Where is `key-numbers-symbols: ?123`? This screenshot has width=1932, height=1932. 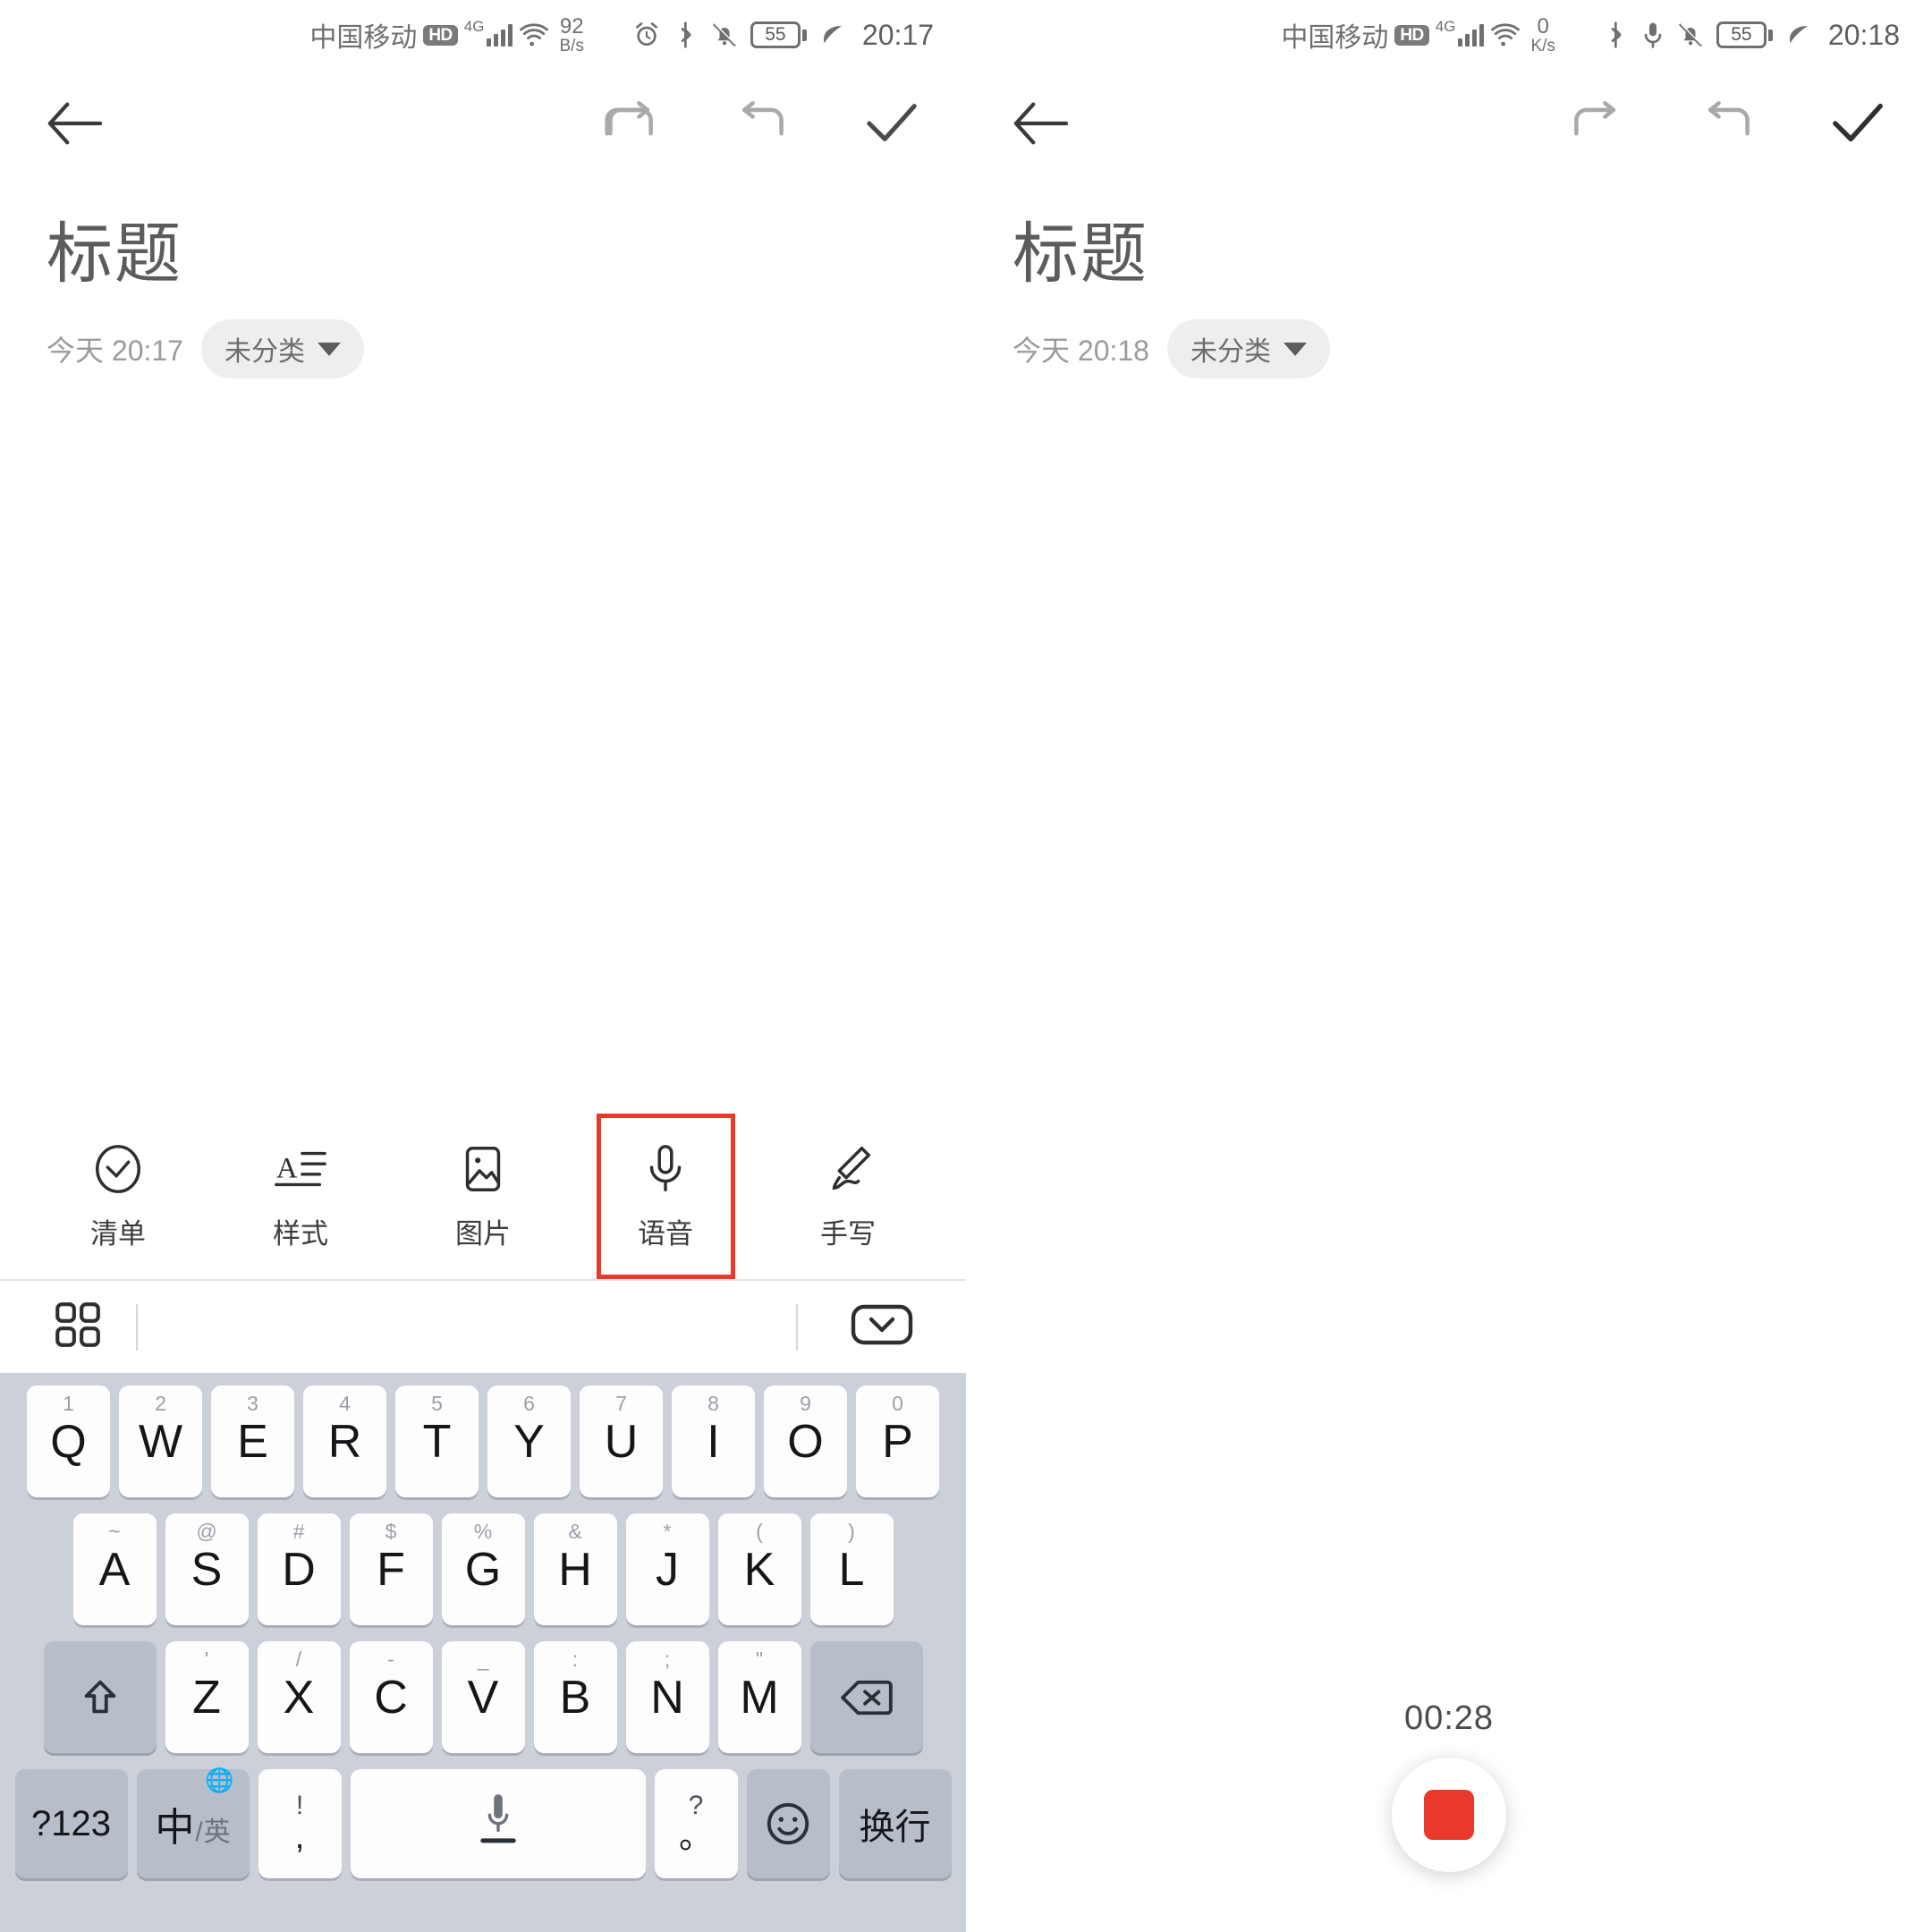 key-numbers-symbols: ?123 is located at coordinates (71, 1823).